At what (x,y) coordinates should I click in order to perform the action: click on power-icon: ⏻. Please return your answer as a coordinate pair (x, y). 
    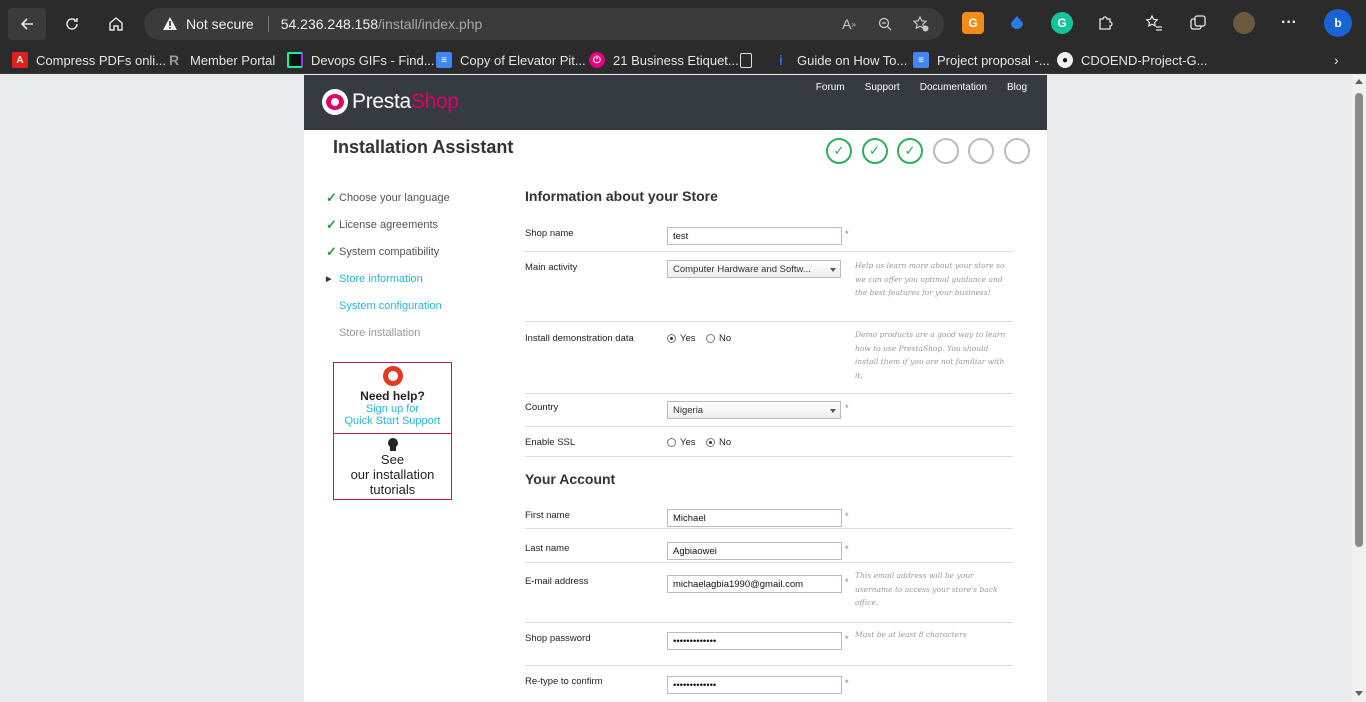
    Looking at the image, I should click on (597, 60).